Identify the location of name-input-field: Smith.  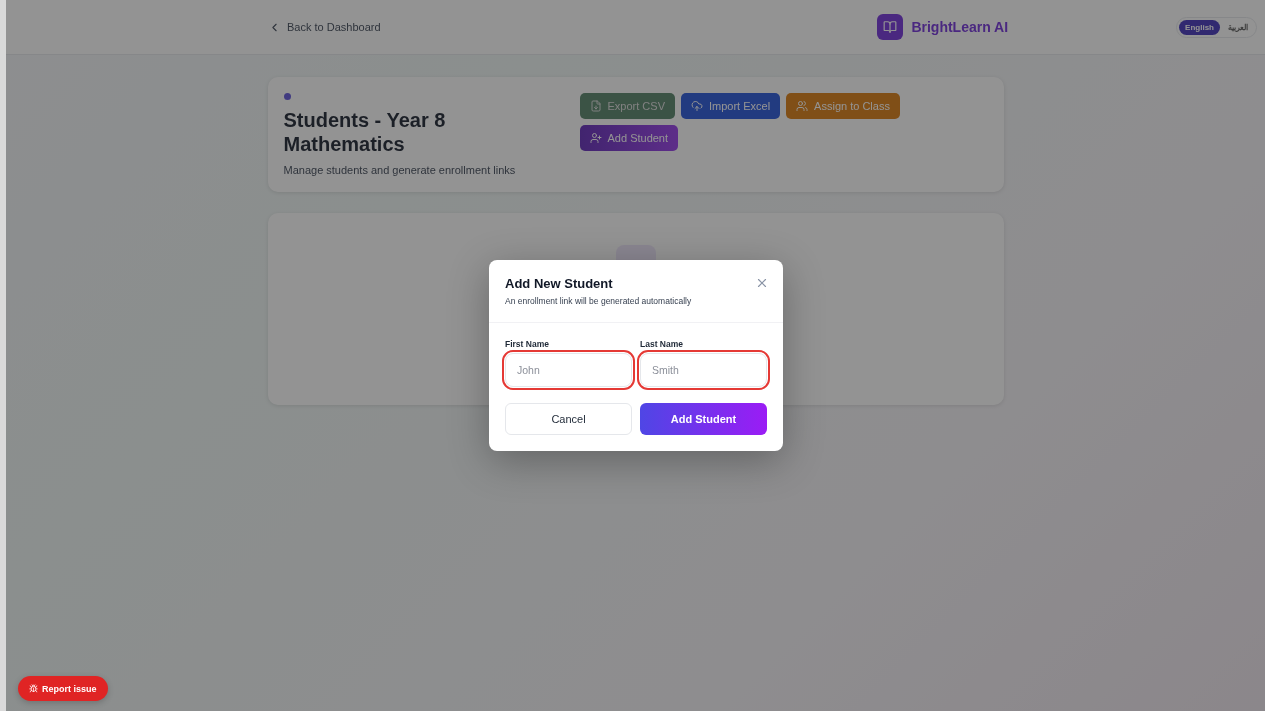
(703, 370).